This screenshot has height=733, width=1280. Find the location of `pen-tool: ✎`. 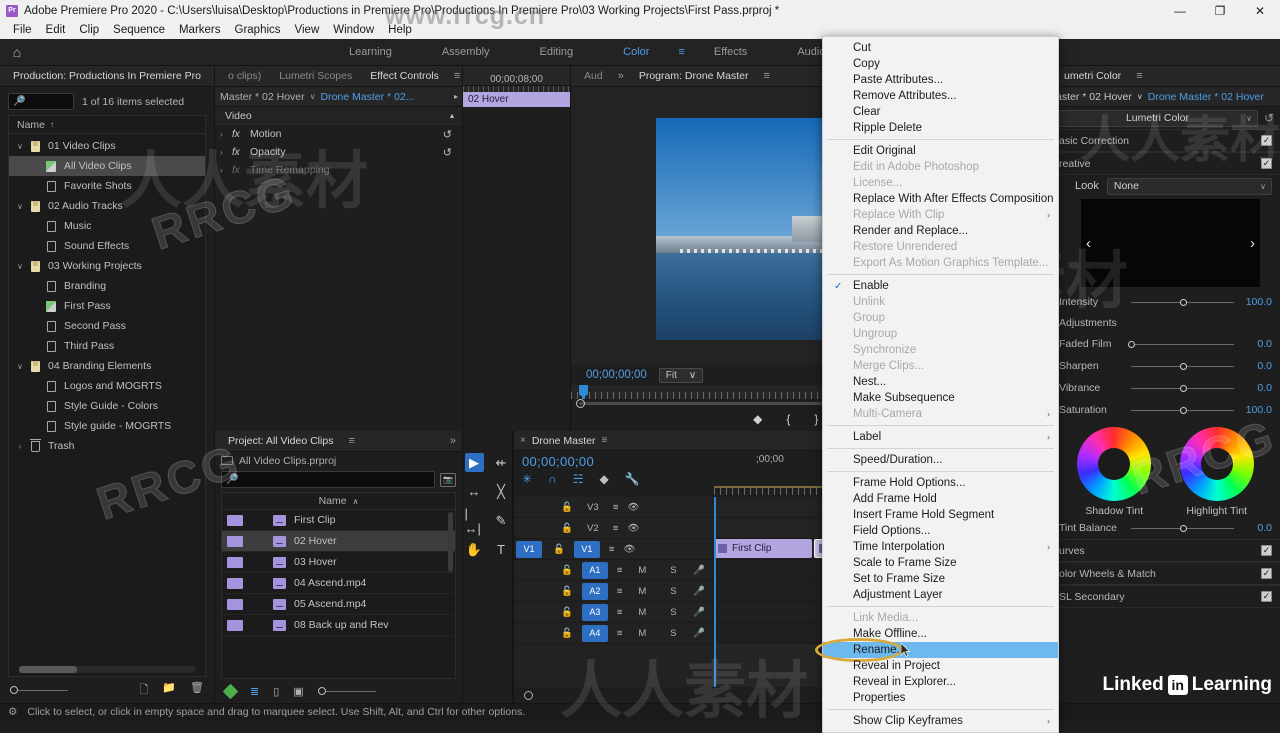

pen-tool: ✎ is located at coordinates (501, 520).